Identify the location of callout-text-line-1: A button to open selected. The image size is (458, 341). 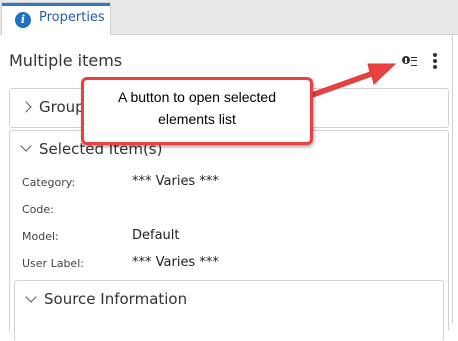
(196, 97).